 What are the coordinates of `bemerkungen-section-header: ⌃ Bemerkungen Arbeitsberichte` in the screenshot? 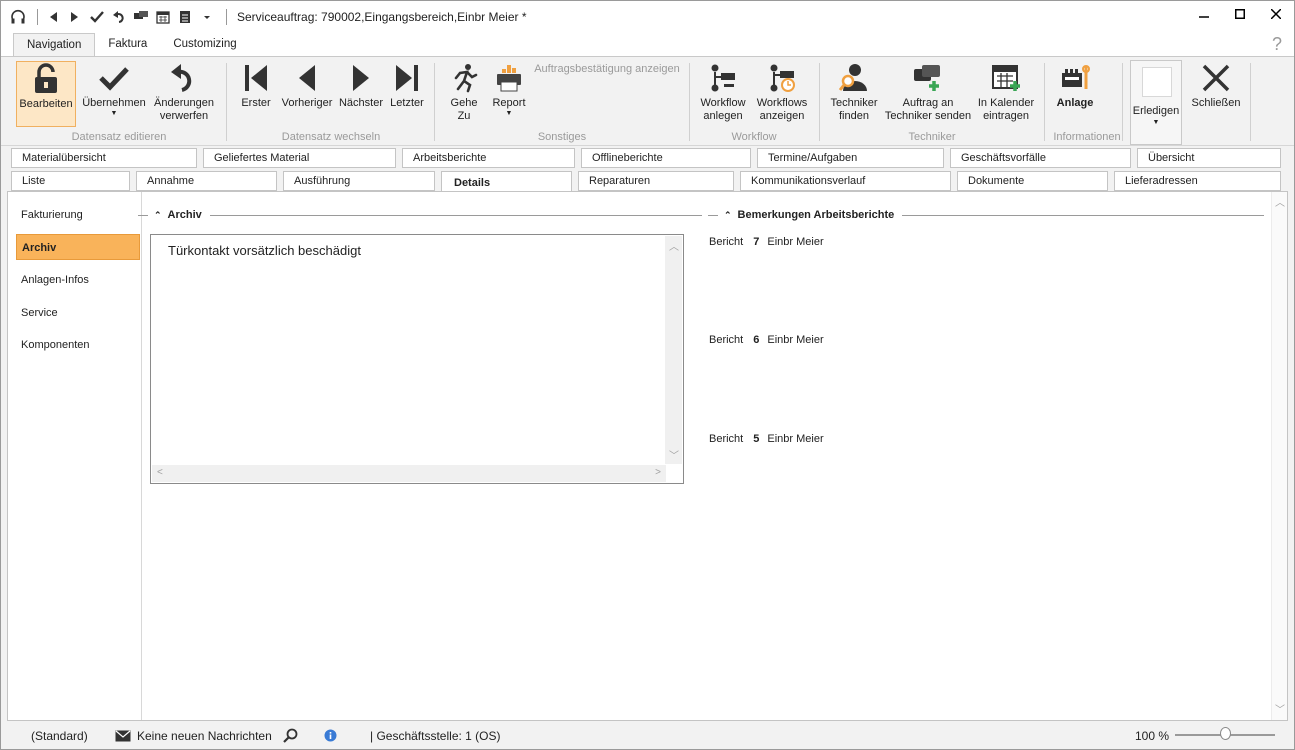 It's located at (986, 215).